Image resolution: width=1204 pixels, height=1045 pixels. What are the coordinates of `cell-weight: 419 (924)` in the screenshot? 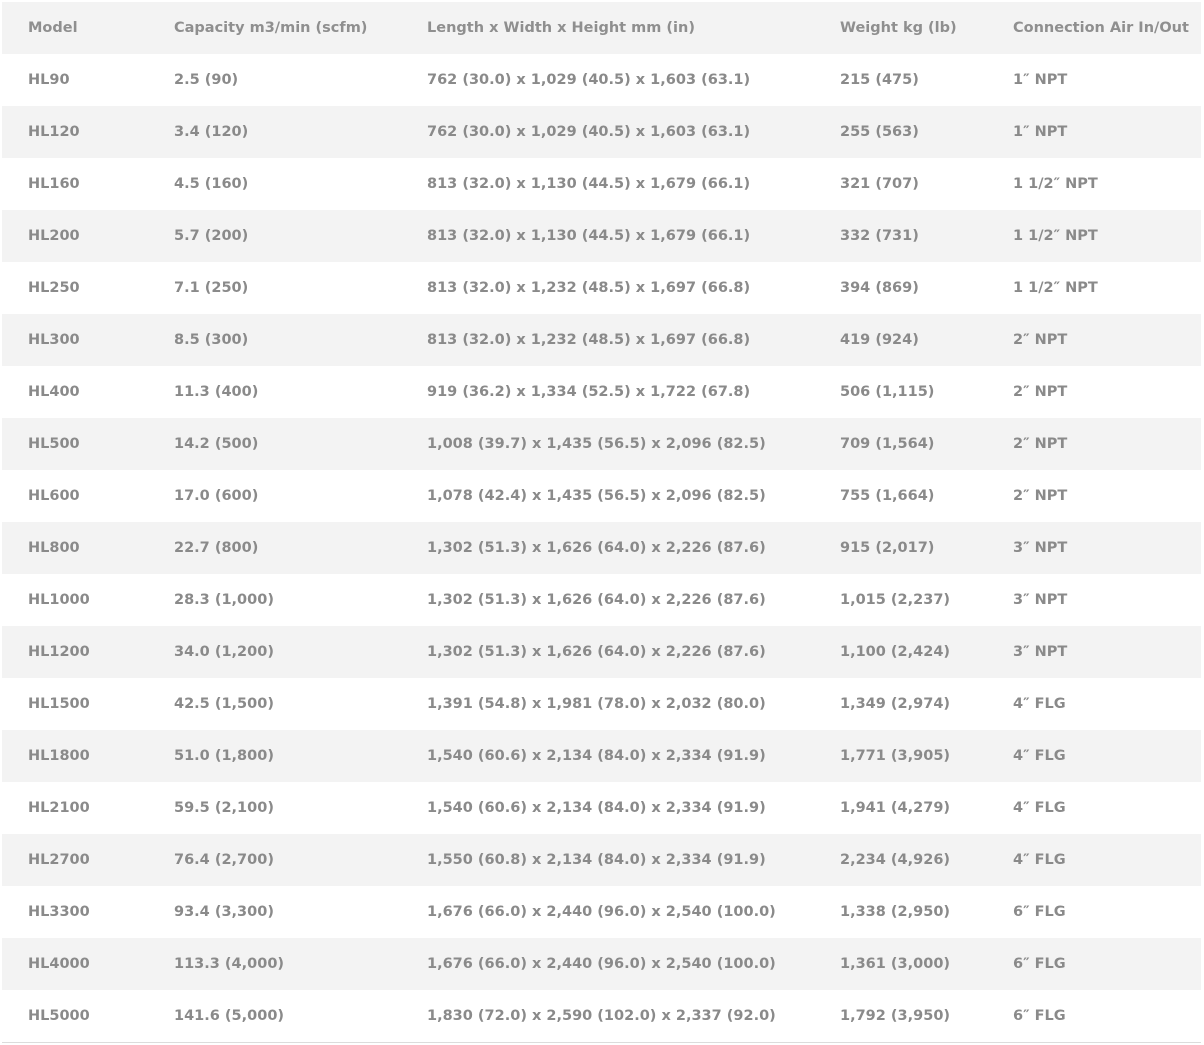 It's located at (879, 340).